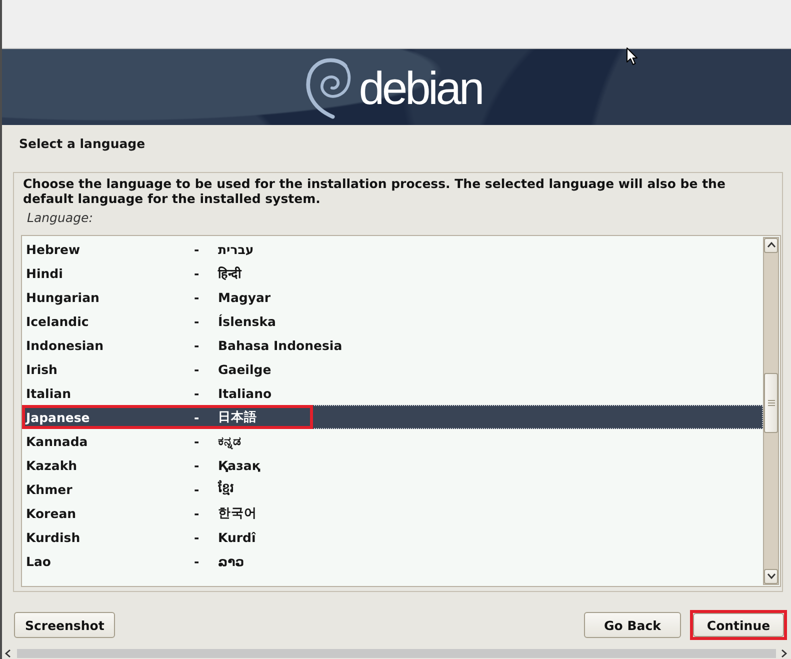  I want to click on grip-icon, so click(771, 403).